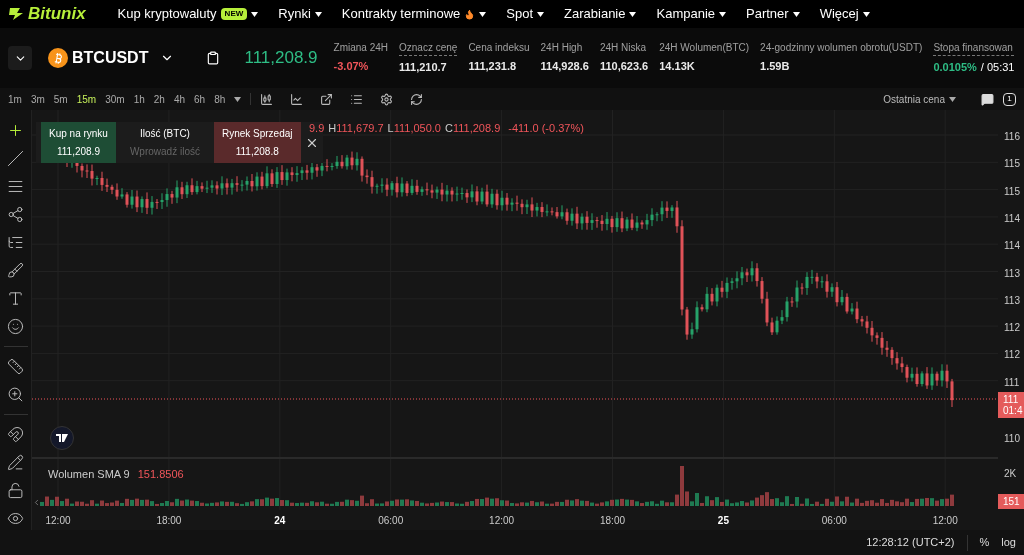 This screenshot has height=555, width=1024. Describe the element at coordinates (15, 298) in the screenshot. I see `text-tool-icon` at that location.